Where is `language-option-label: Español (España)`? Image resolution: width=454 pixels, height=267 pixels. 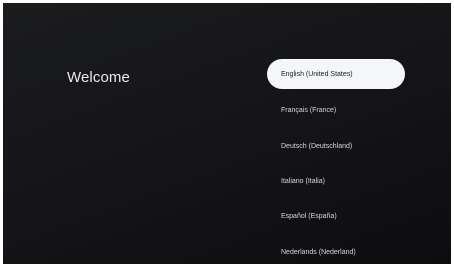 language-option-label: Español (España) is located at coordinates (309, 216).